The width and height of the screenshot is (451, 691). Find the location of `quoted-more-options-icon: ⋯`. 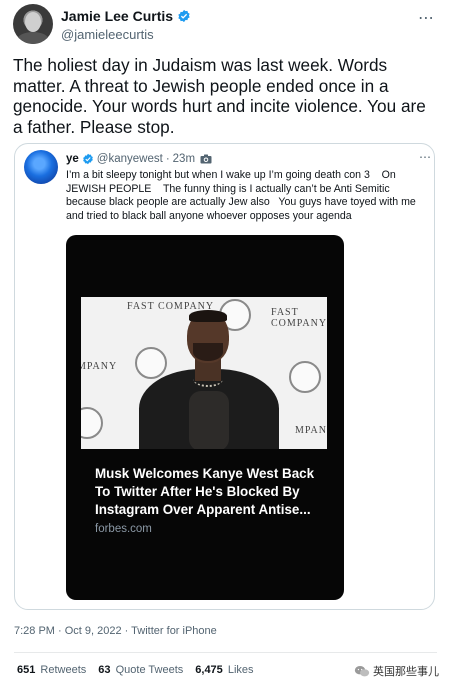

quoted-more-options-icon: ⋯ is located at coordinates (425, 157).